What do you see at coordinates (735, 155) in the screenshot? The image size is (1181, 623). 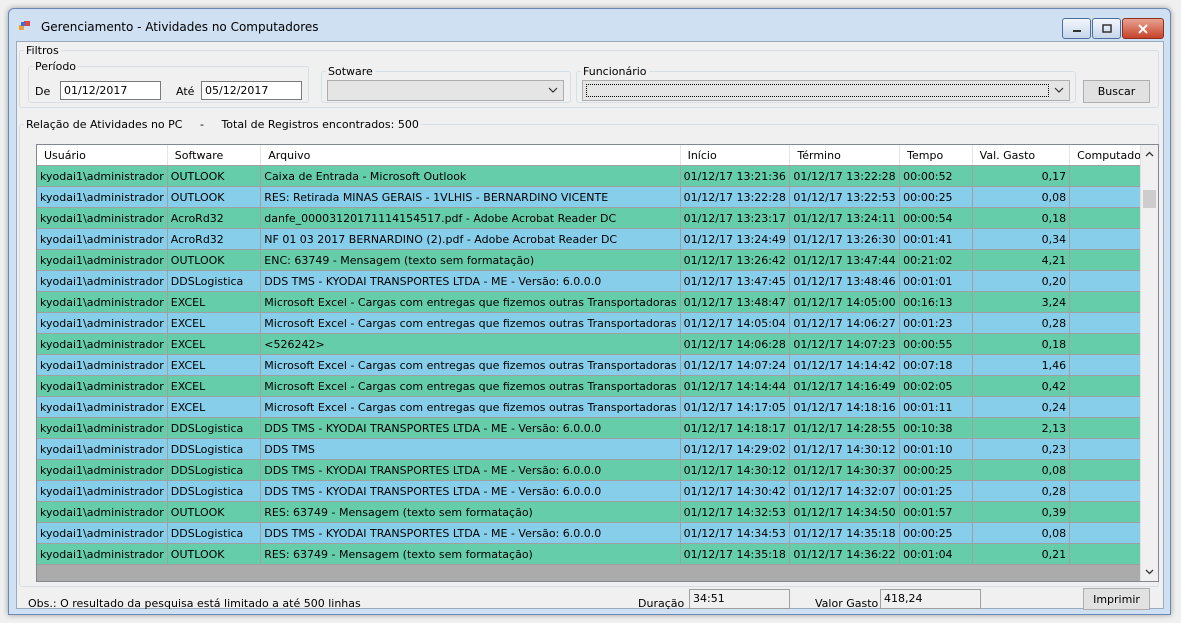 I see `column-header: Início` at bounding box center [735, 155].